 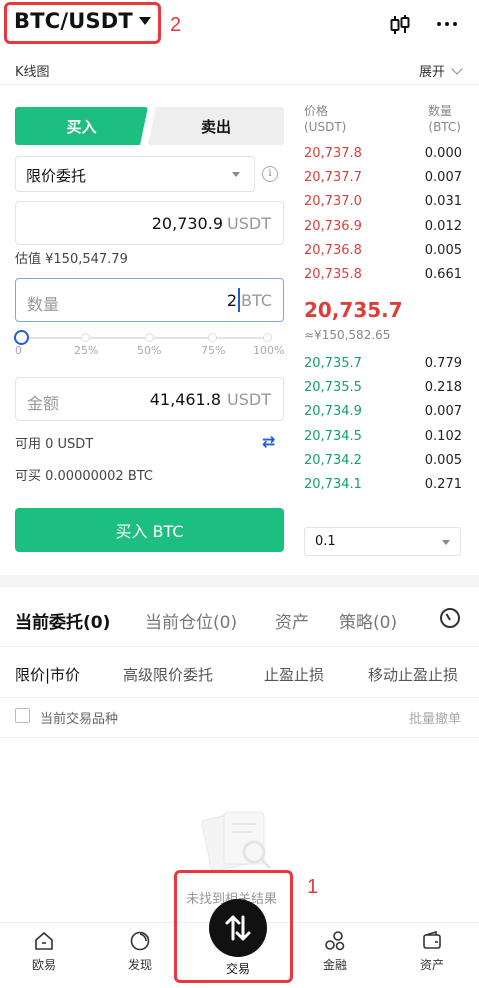 I want to click on bid-price: 20,734.2, so click(x=333, y=460).